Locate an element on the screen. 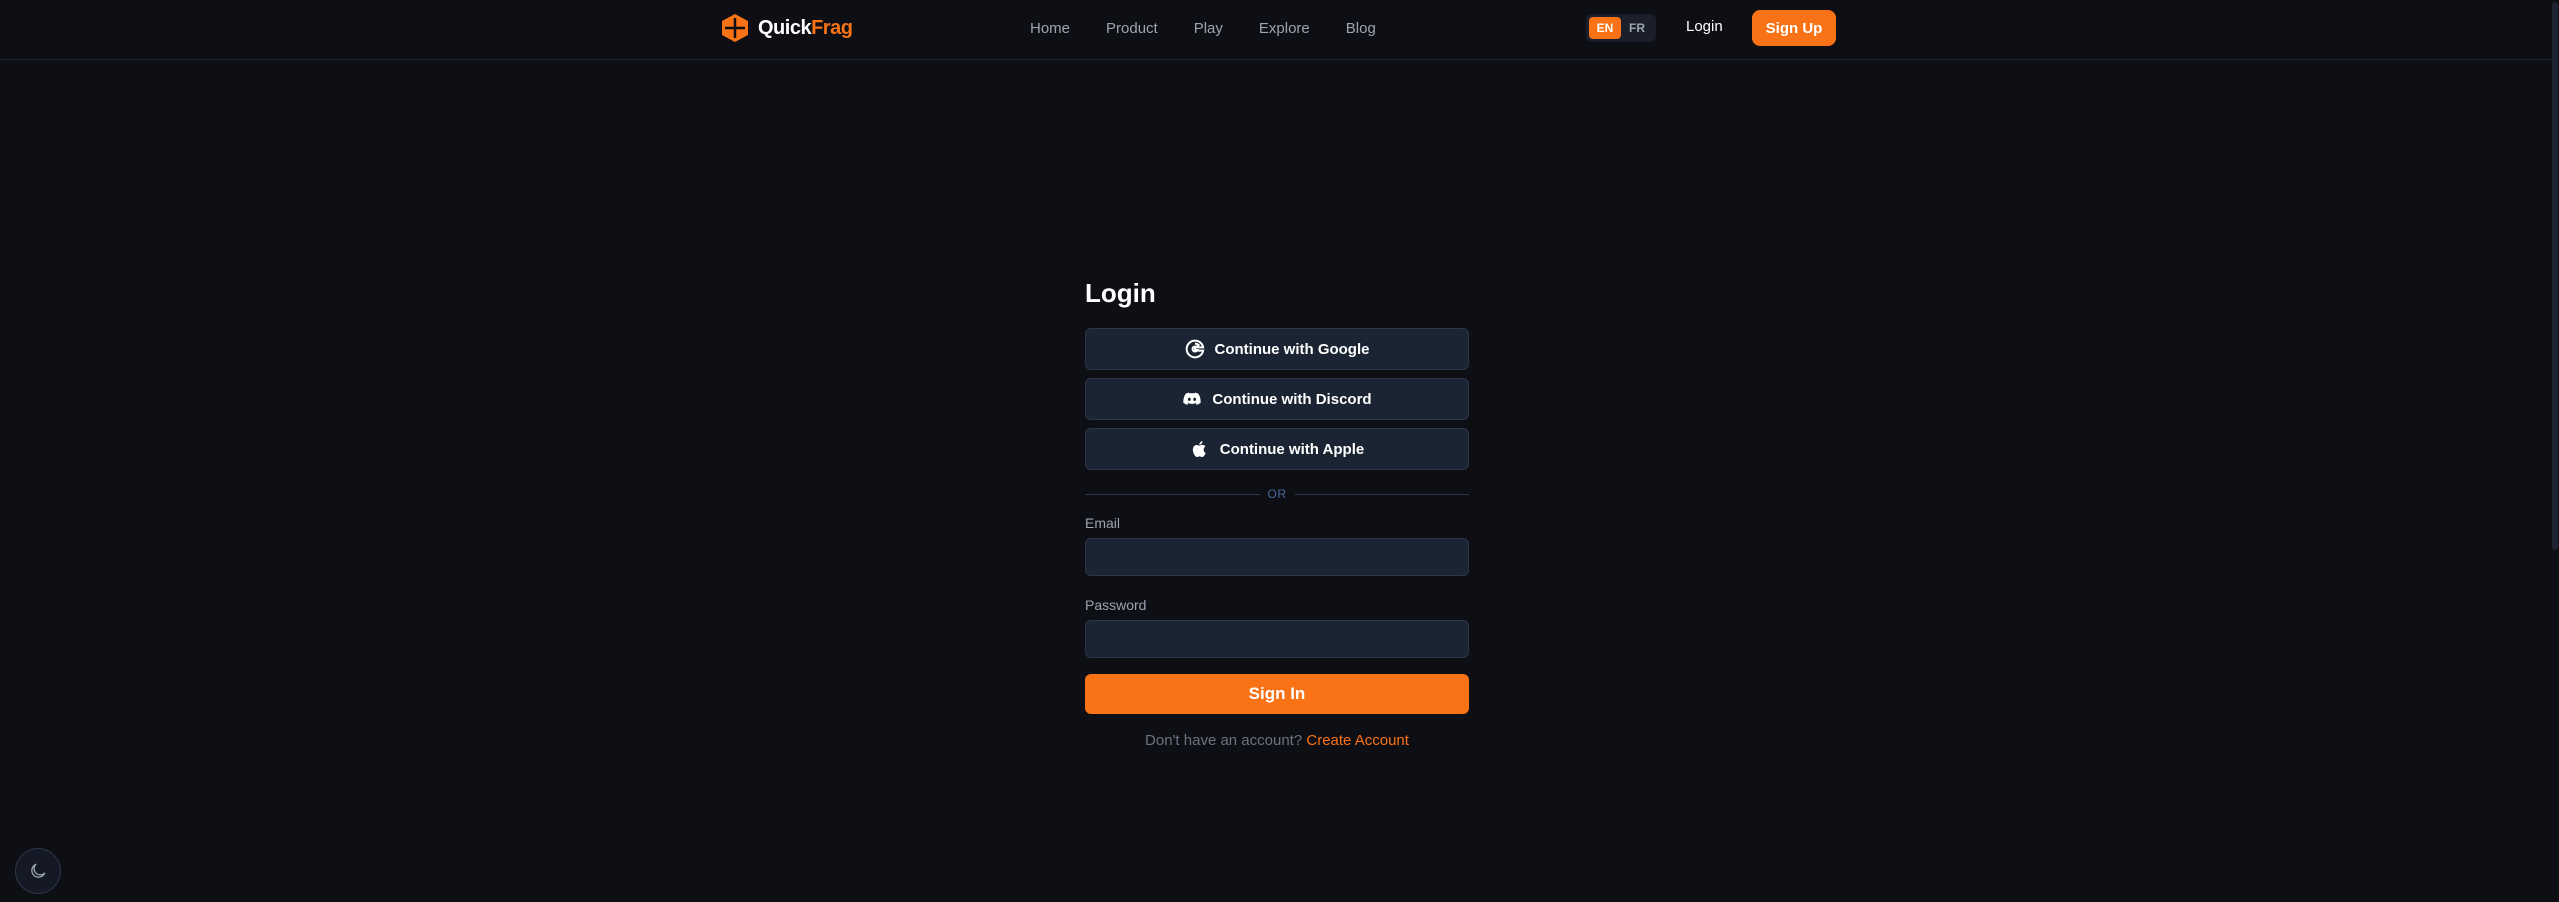 Image resolution: width=2559 pixels, height=902 pixels. language-switcher: EN FR is located at coordinates (1621, 28).